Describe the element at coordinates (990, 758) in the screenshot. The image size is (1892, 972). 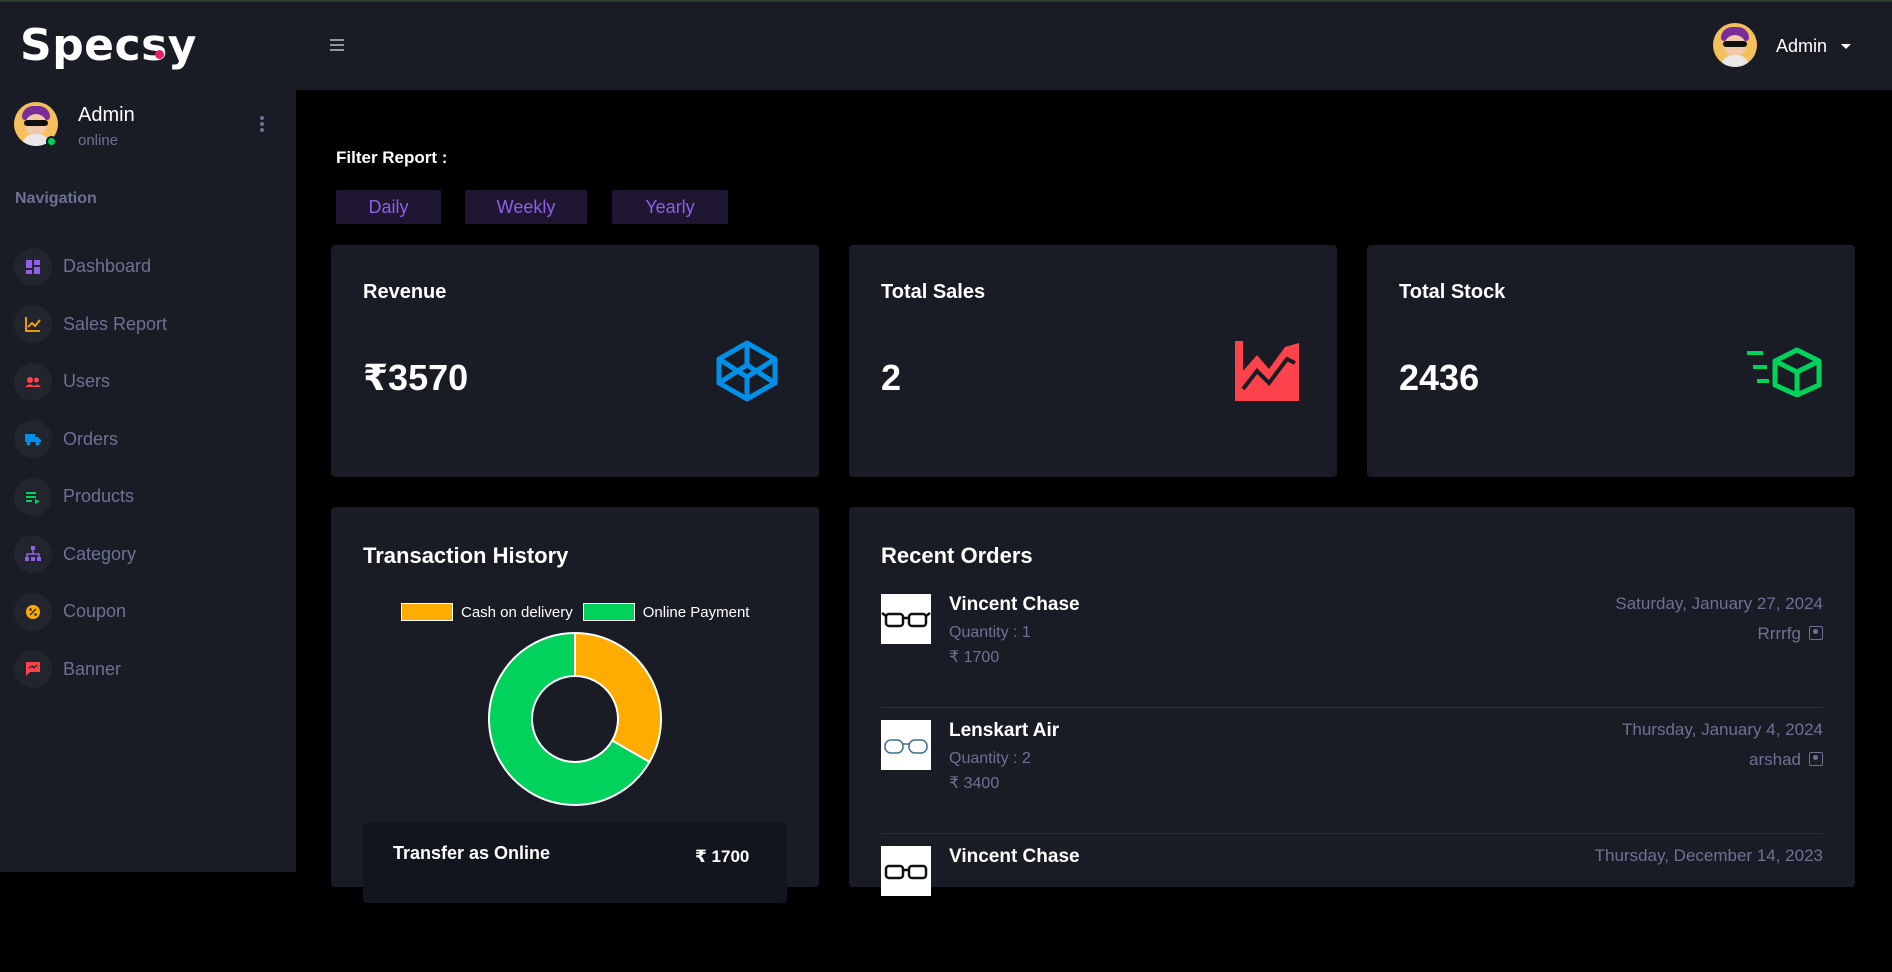
I see `order-quantity: Quantity : 2` at that location.